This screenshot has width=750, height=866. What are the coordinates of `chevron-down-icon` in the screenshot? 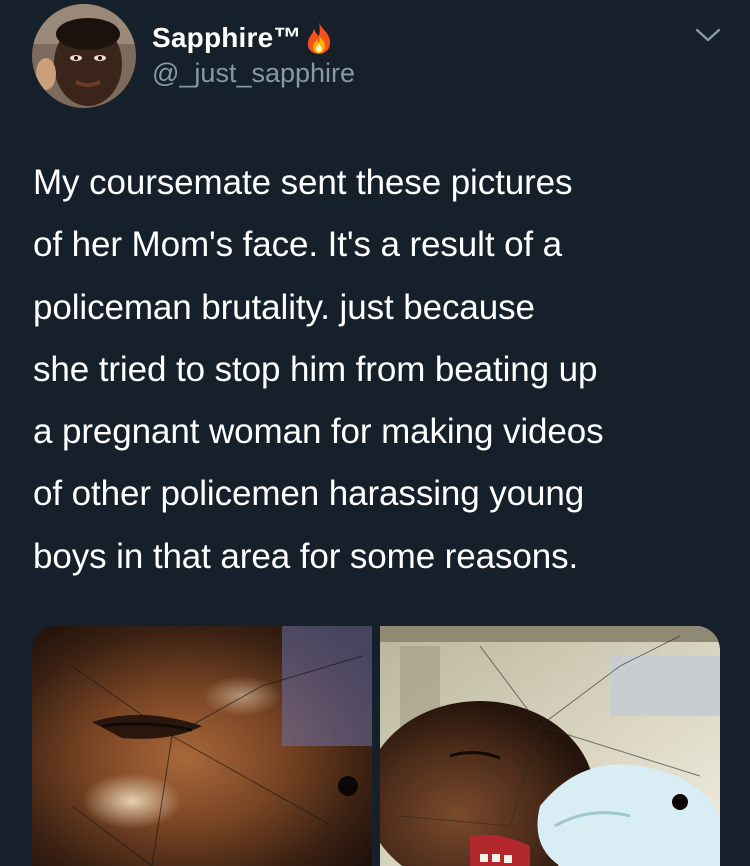 It's located at (708, 35).